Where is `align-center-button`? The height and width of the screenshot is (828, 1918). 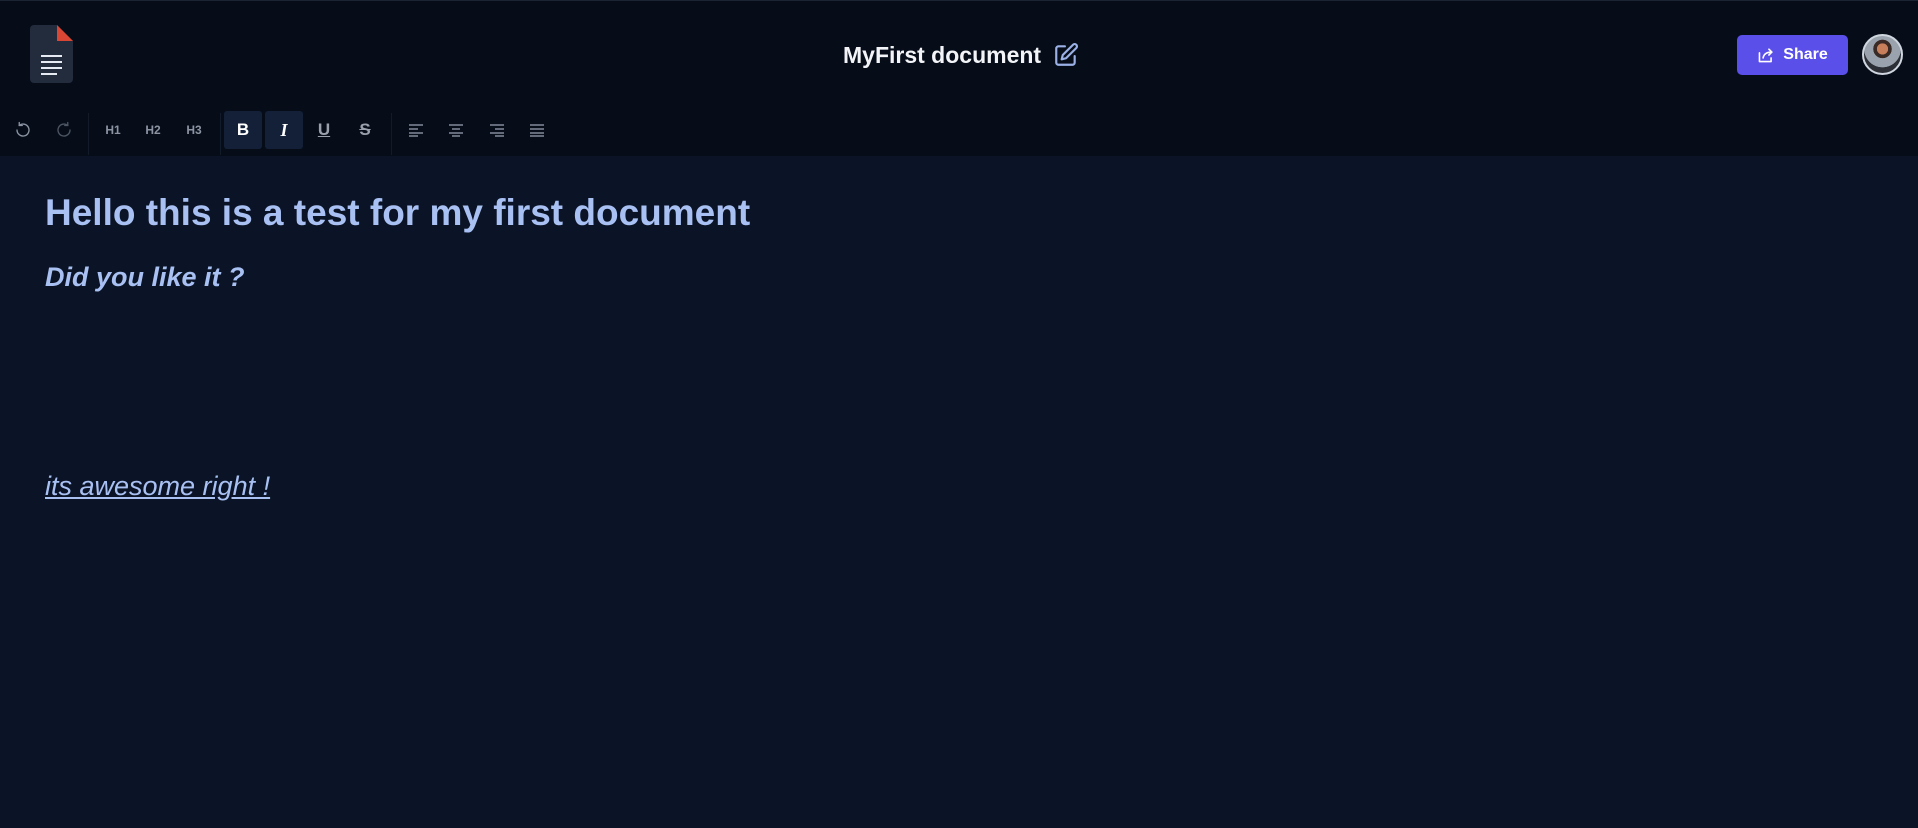 align-center-button is located at coordinates (456, 130).